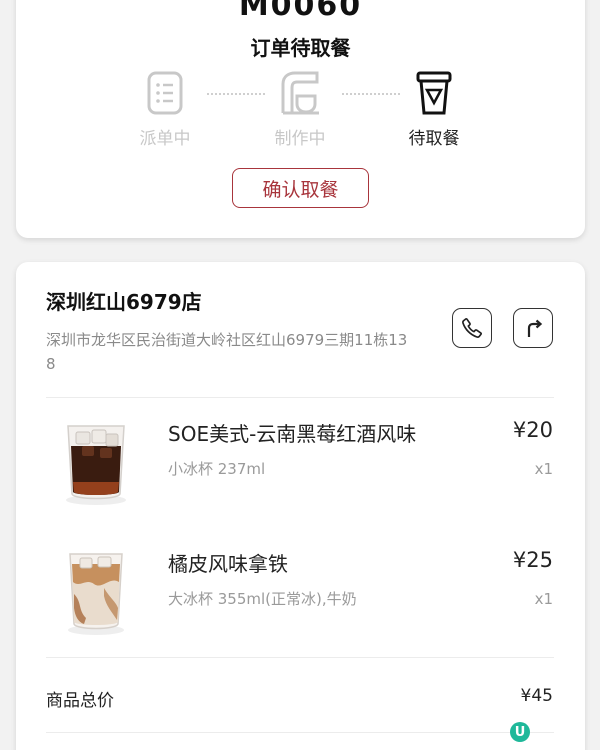 The width and height of the screenshot is (600, 750). I want to click on product-price: ¥25, so click(532, 560).